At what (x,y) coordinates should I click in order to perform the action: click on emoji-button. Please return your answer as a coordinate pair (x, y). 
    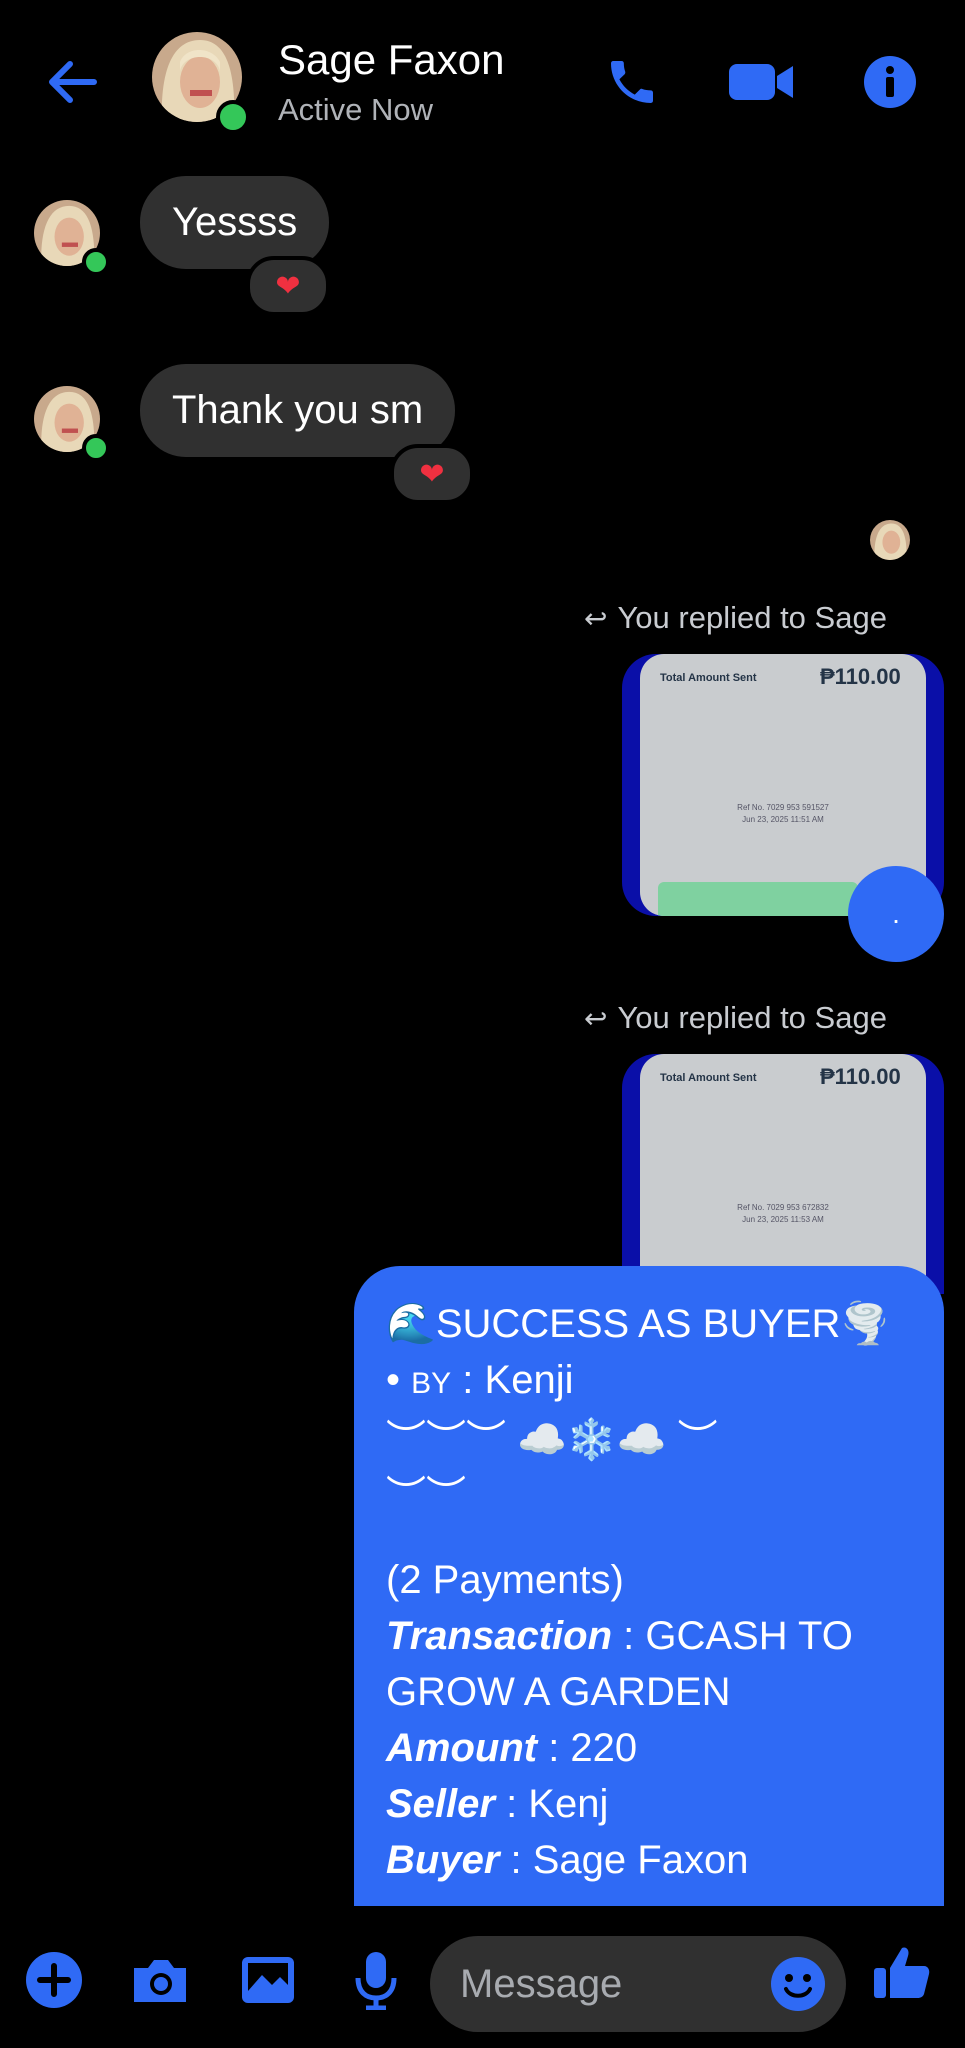
    Looking at the image, I should click on (798, 1984).